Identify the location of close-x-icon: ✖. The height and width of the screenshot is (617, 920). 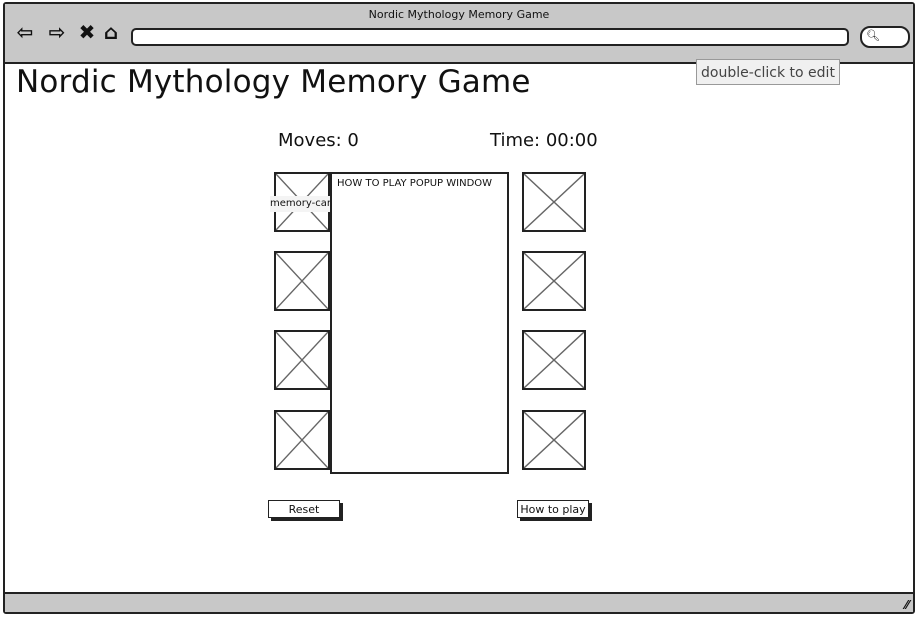
(87, 32).